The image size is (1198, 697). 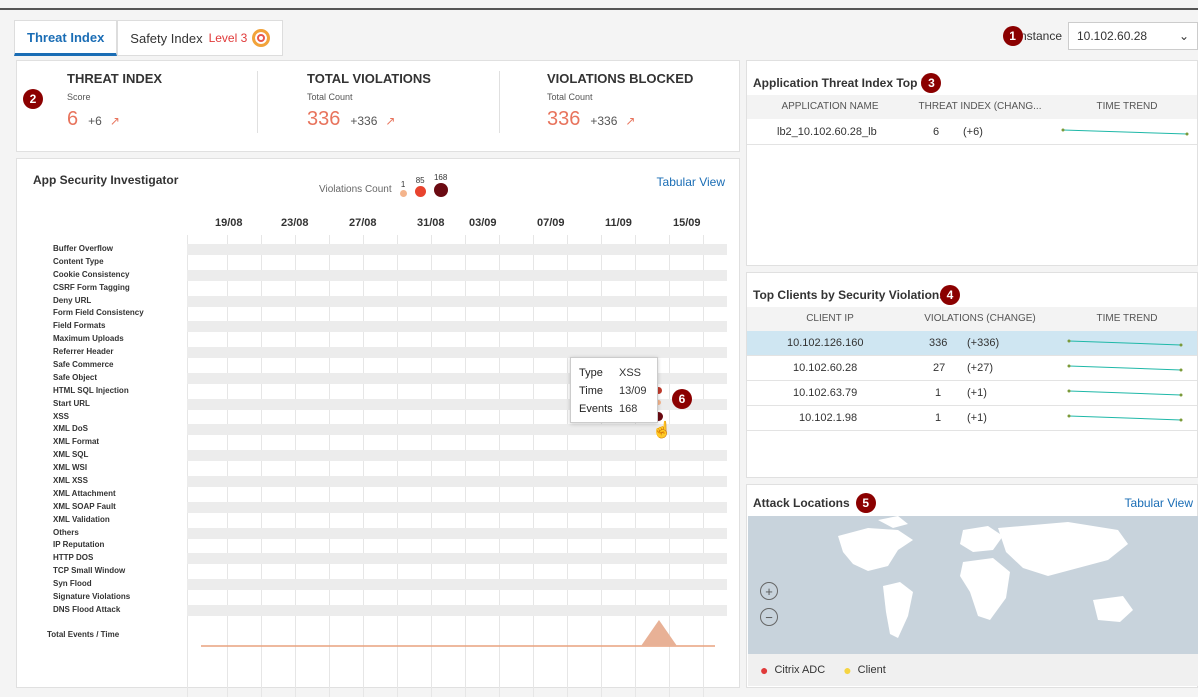 I want to click on greenland-shape, so click(x=893, y=522).